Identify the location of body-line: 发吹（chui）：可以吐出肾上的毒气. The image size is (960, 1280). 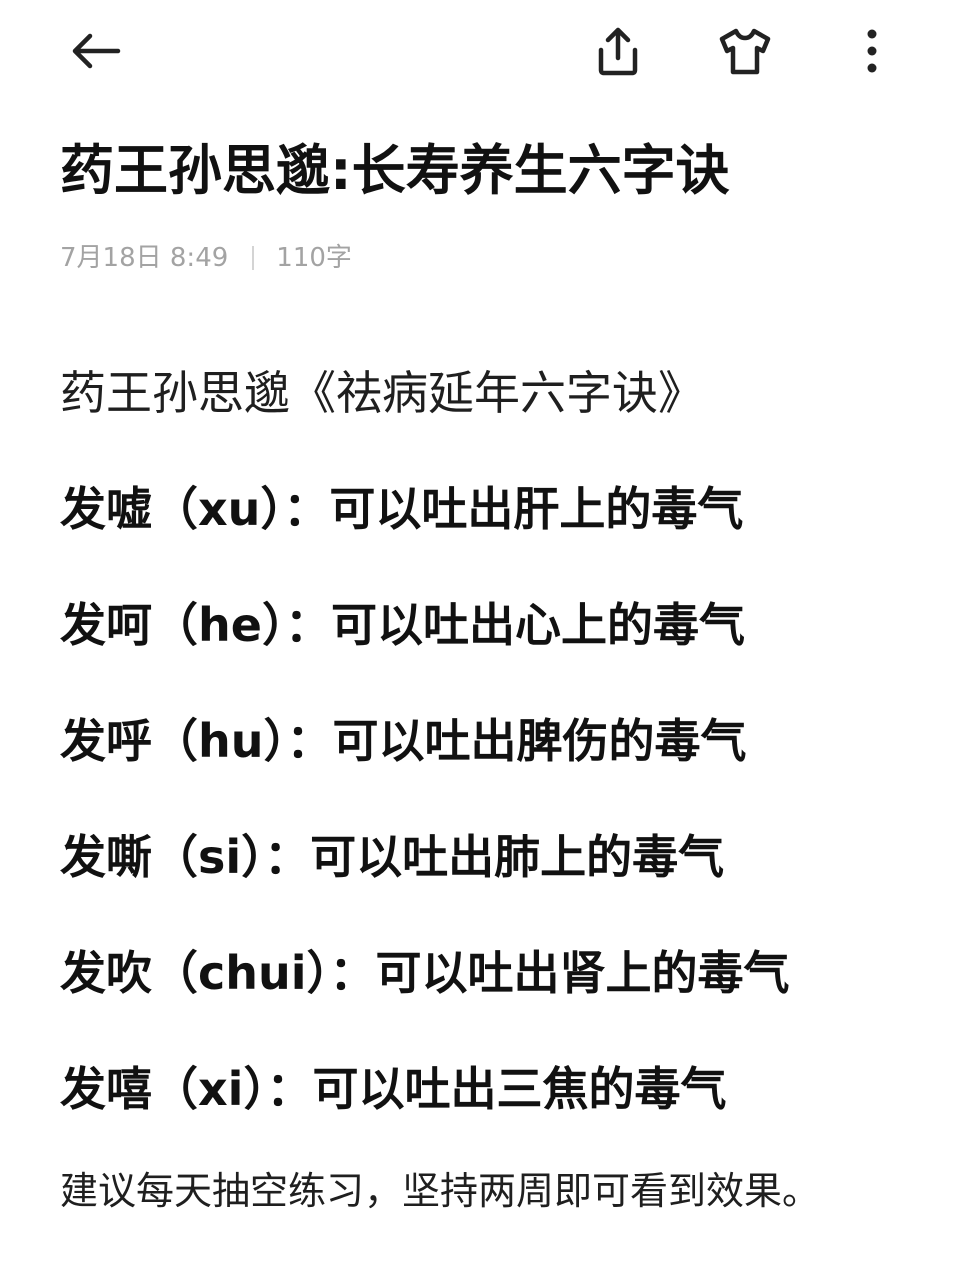
(425, 973).